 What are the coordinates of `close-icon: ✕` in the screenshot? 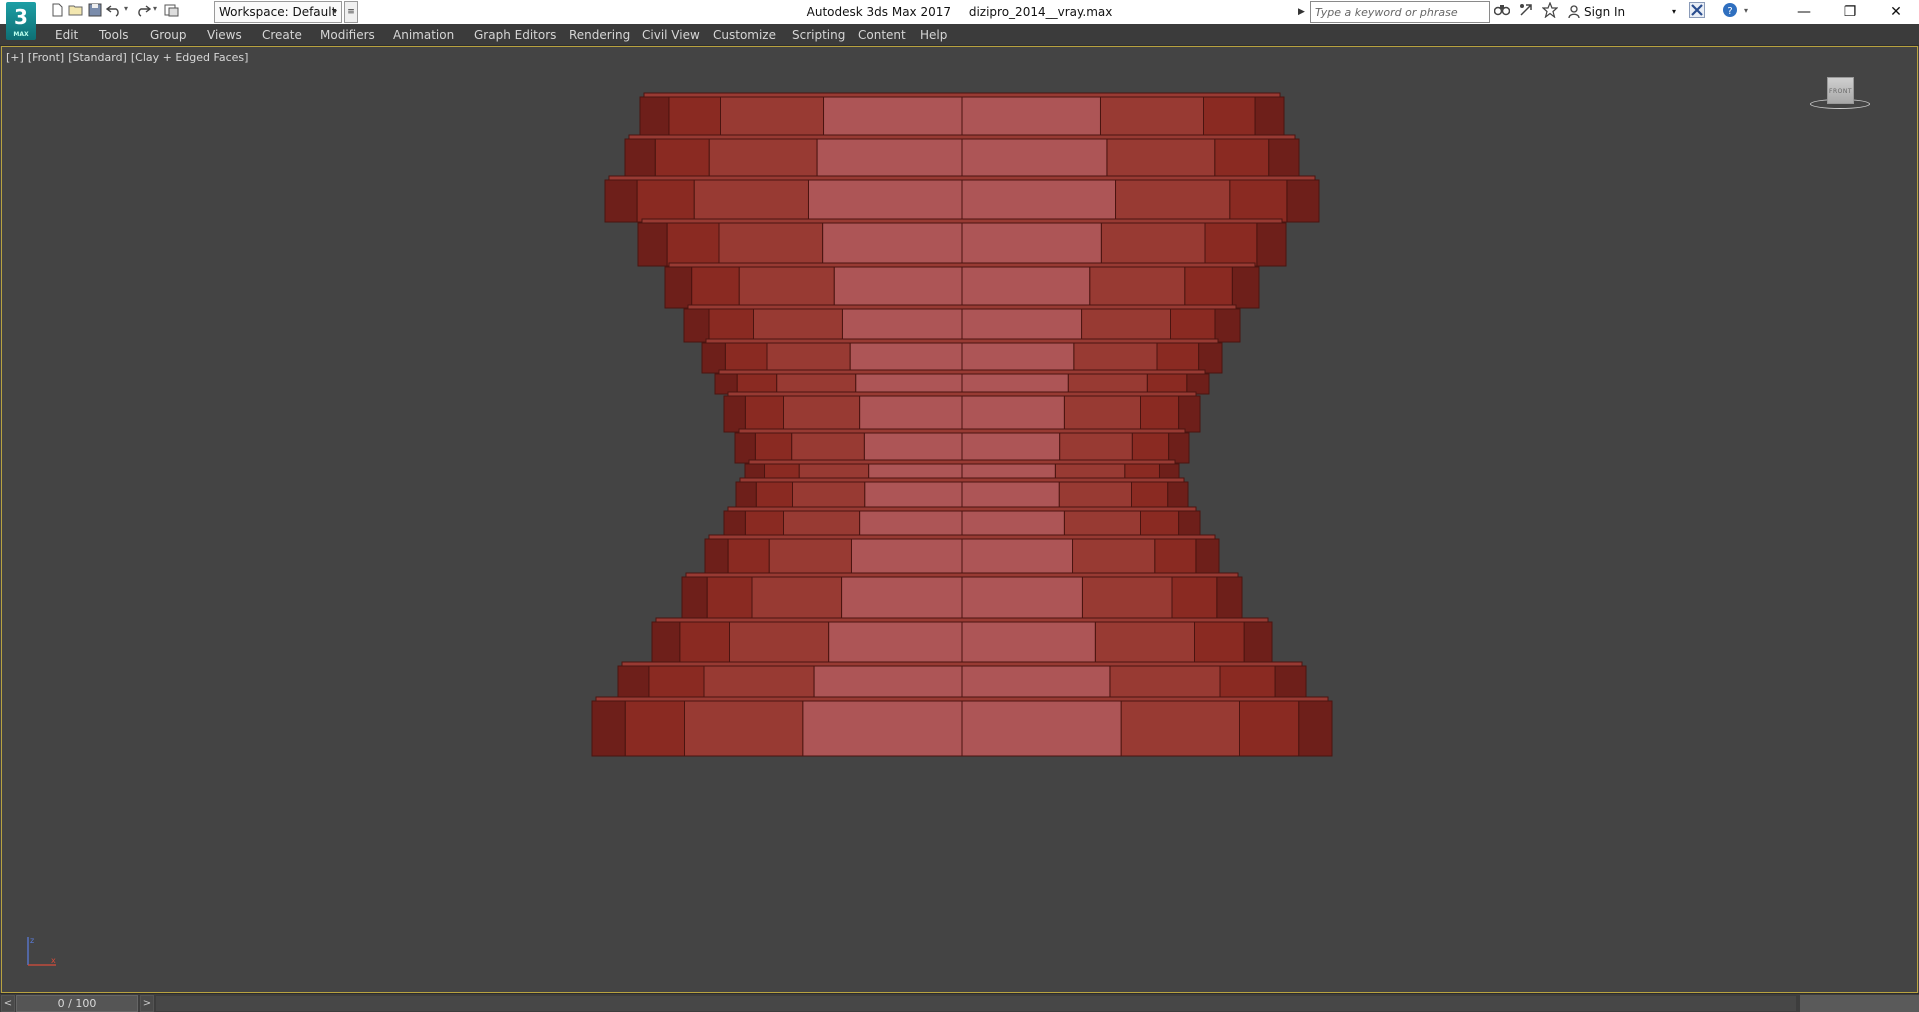 It's located at (1896, 12).